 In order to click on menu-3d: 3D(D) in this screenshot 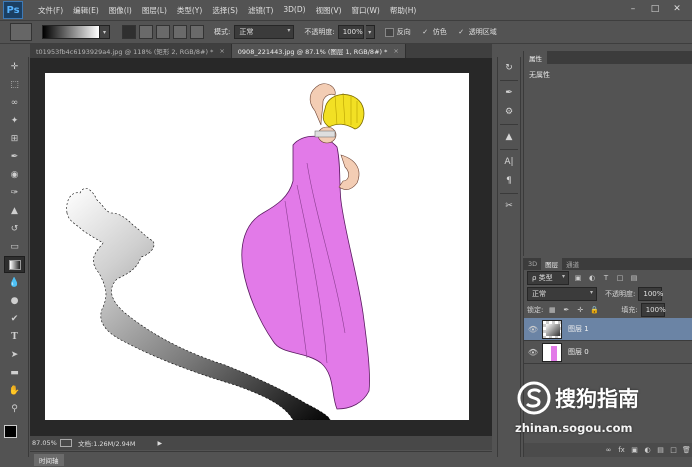, I will do `click(294, 10)`.